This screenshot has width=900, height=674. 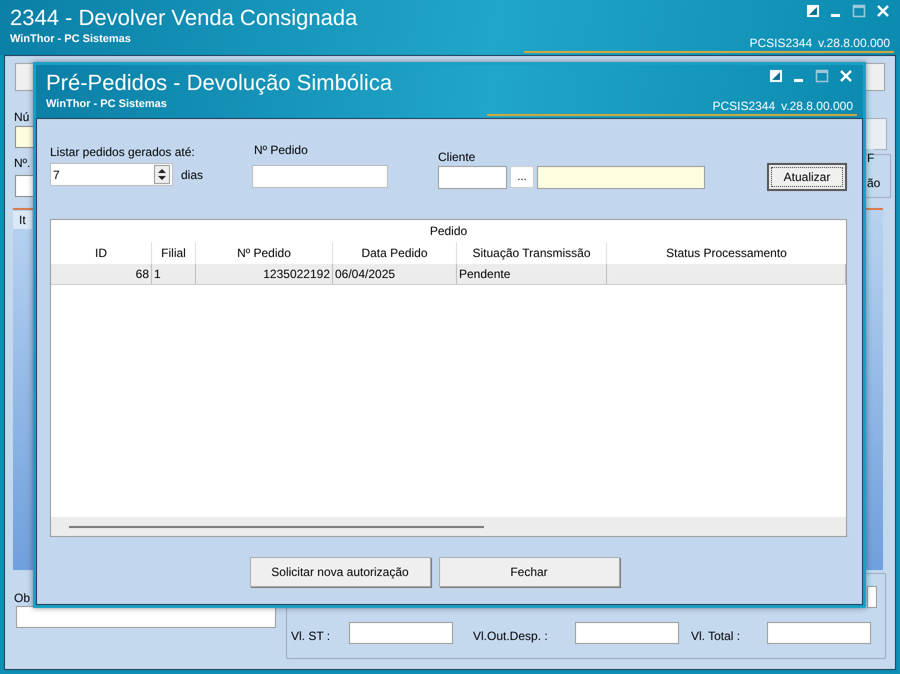 I want to click on side-panel, so click(x=876, y=134).